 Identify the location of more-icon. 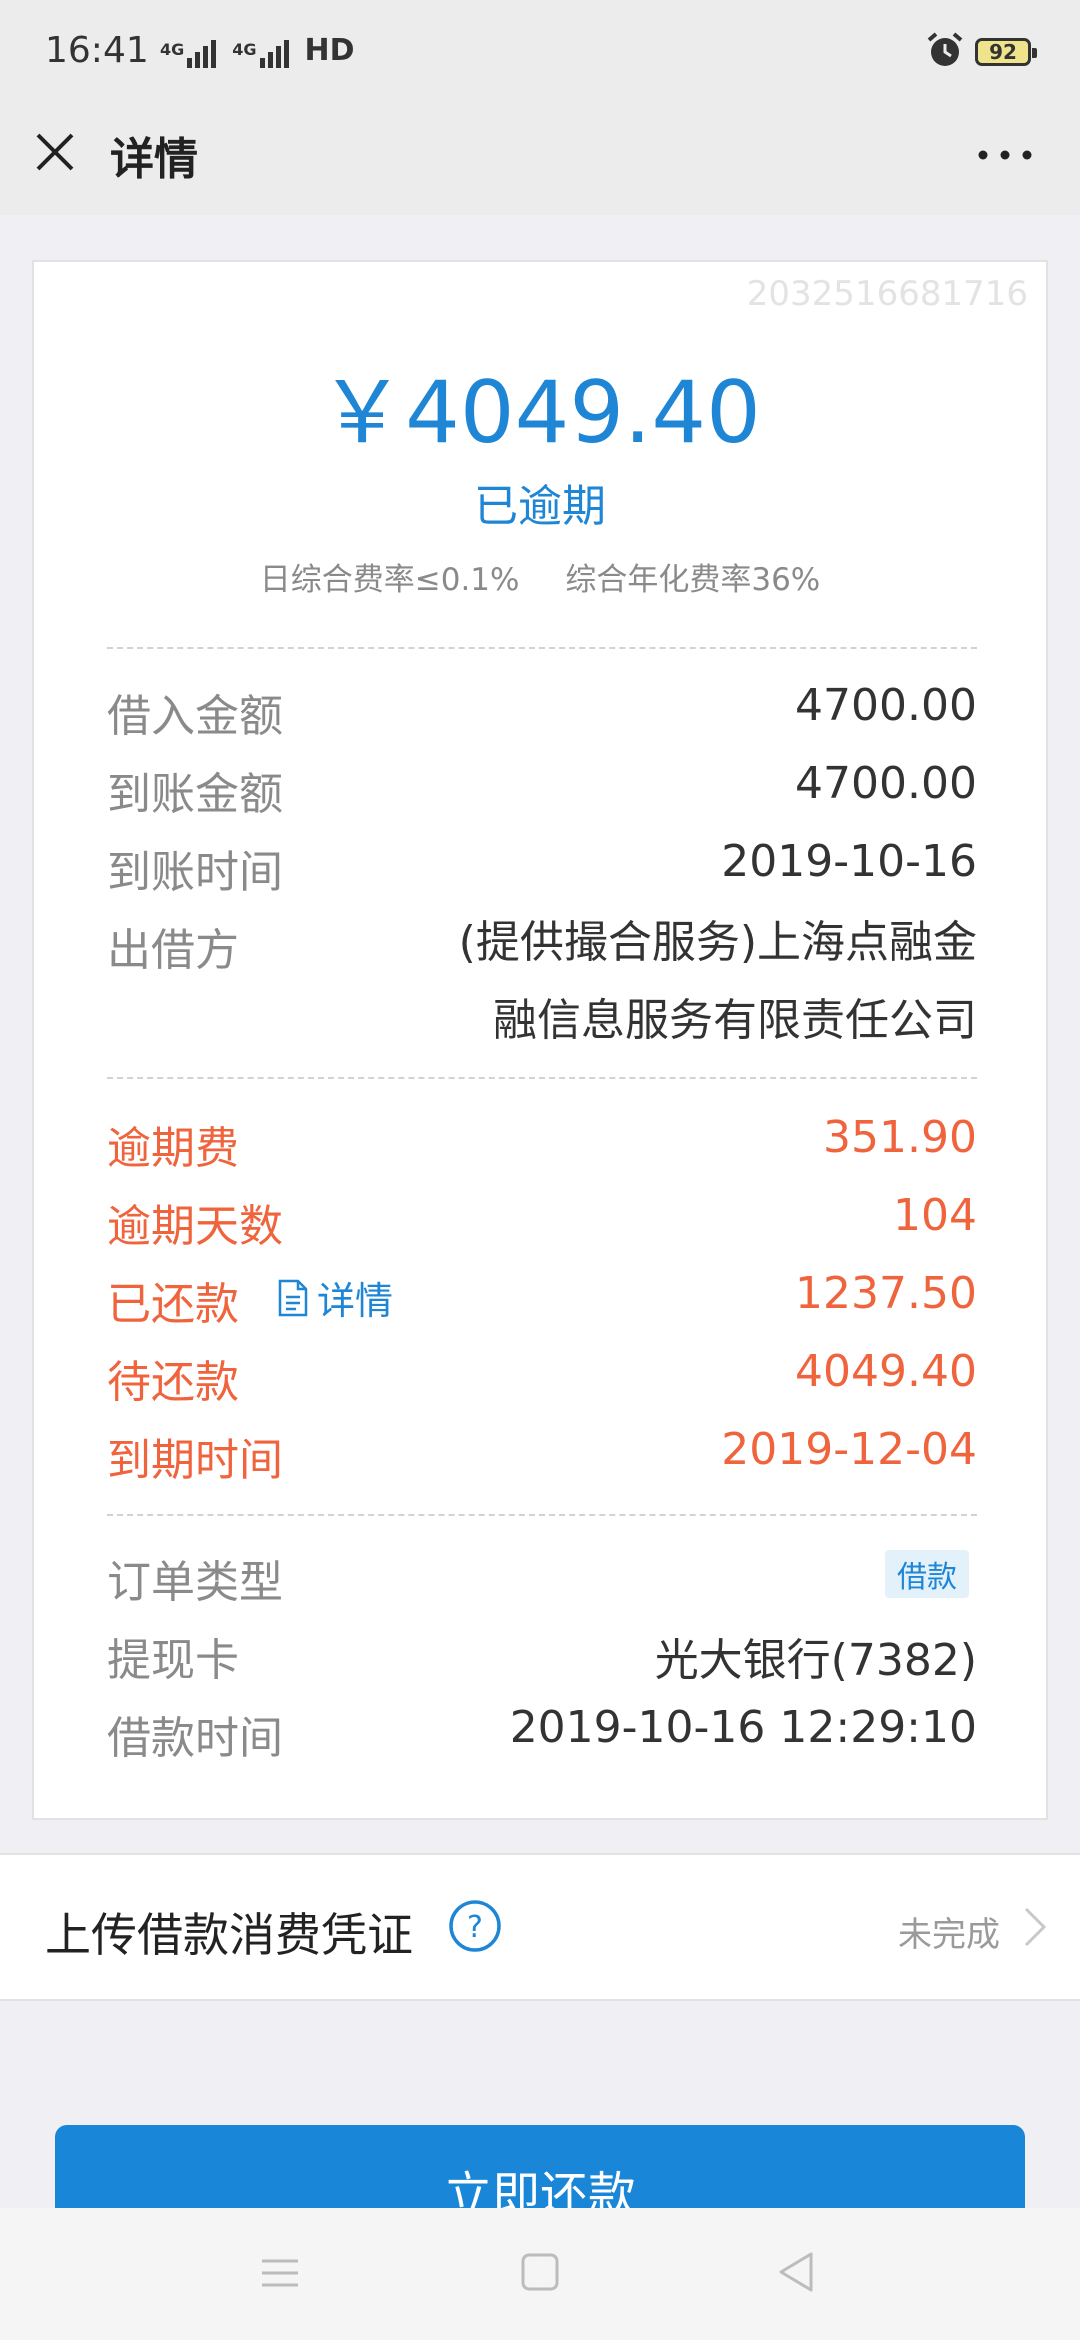
(1005, 155).